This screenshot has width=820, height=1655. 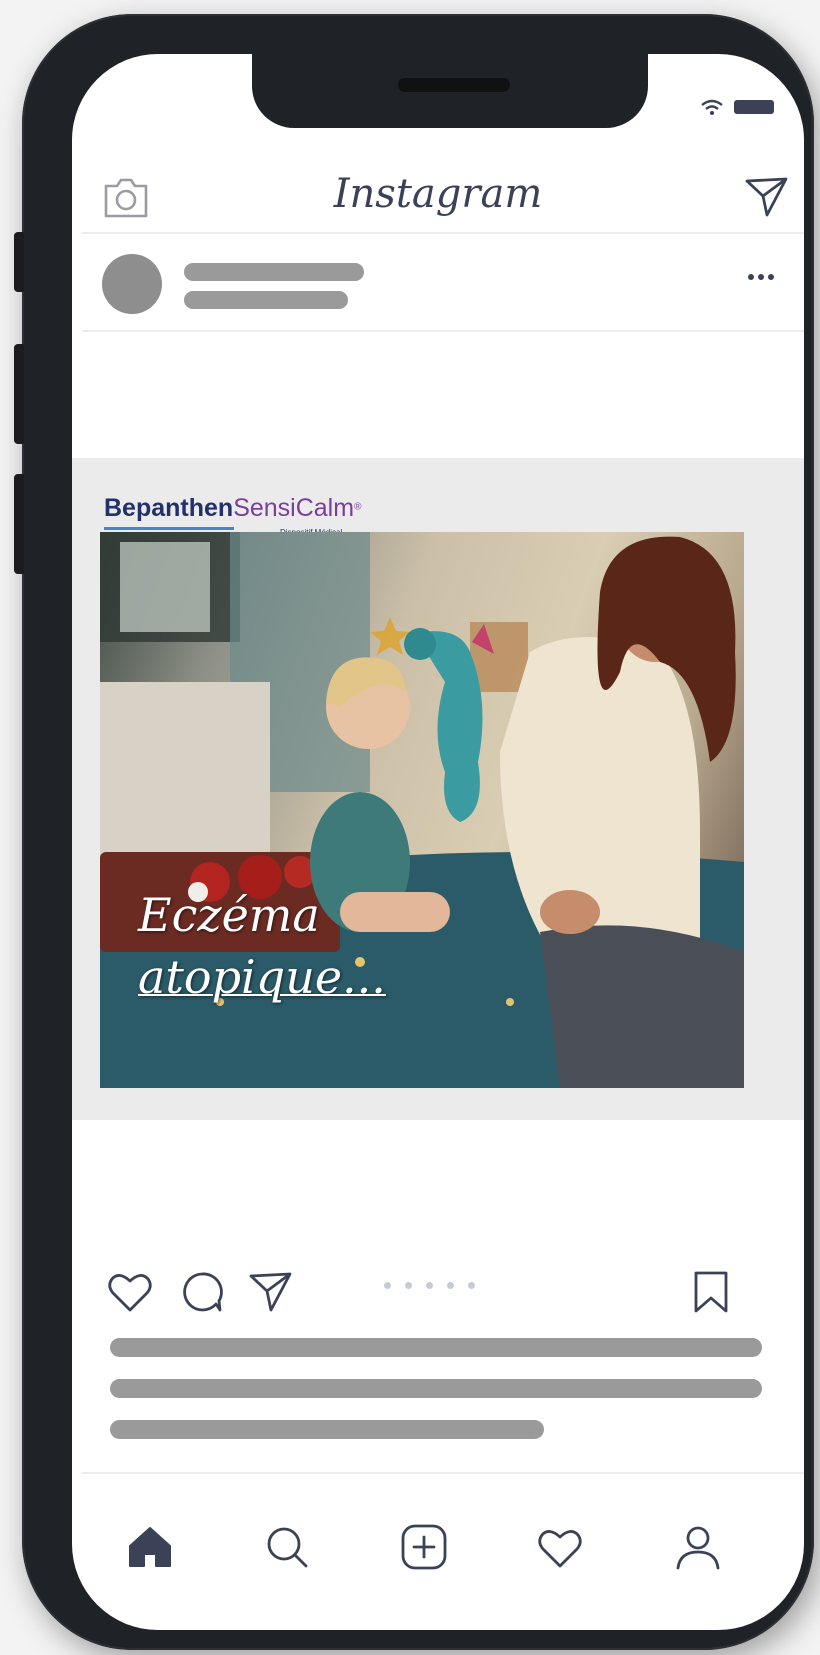 What do you see at coordinates (202, 1292) in the screenshot?
I see `comment-icon` at bounding box center [202, 1292].